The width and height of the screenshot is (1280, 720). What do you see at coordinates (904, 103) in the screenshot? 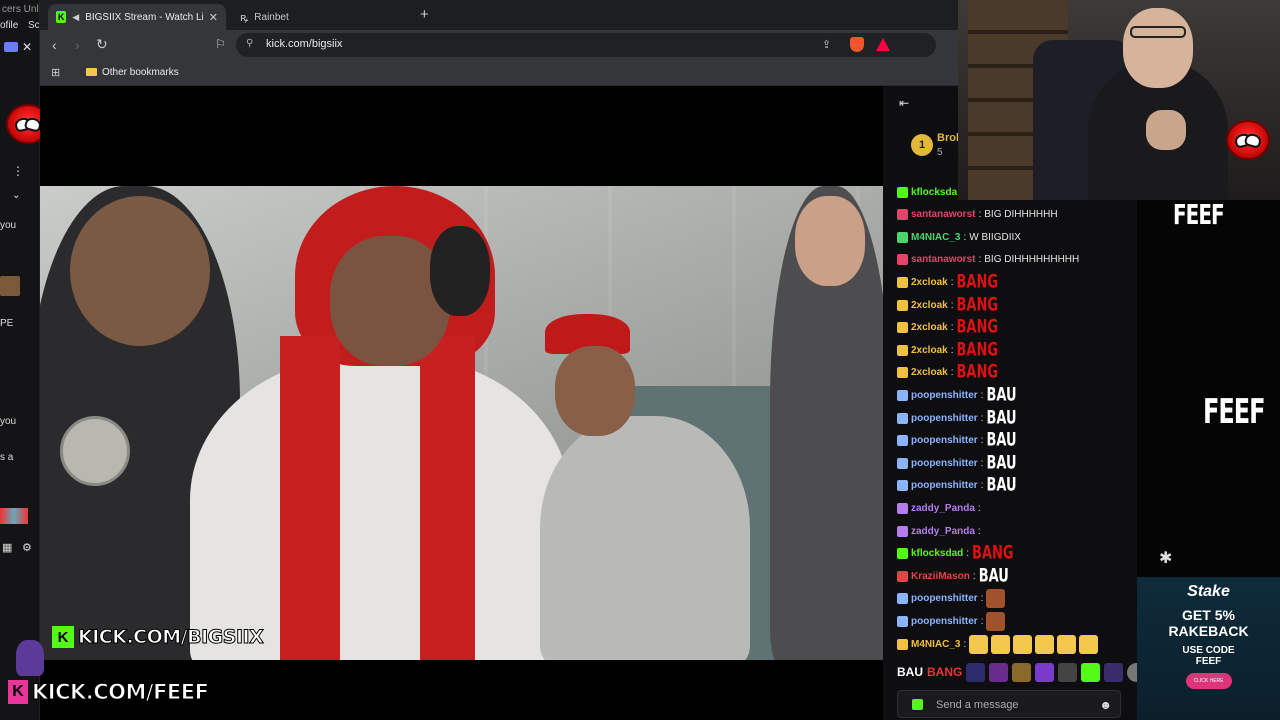
I see `collapse-chat-icon: ⇤` at bounding box center [904, 103].